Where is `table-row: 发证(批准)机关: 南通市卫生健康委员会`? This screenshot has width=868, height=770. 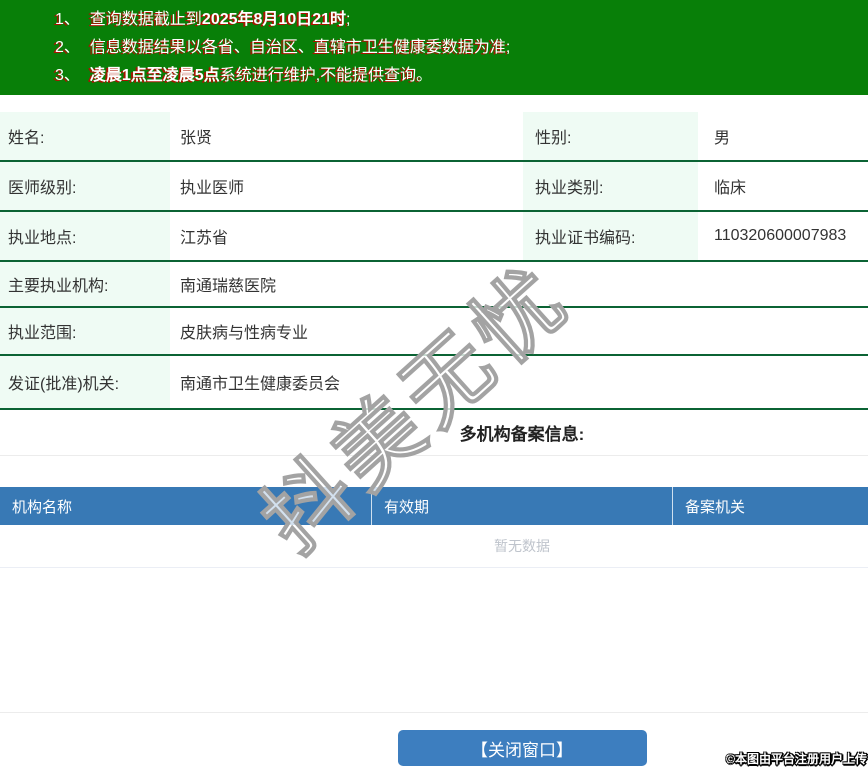
table-row: 发证(批准)机关: 南通市卫生健康委员会 is located at coordinates (434, 383).